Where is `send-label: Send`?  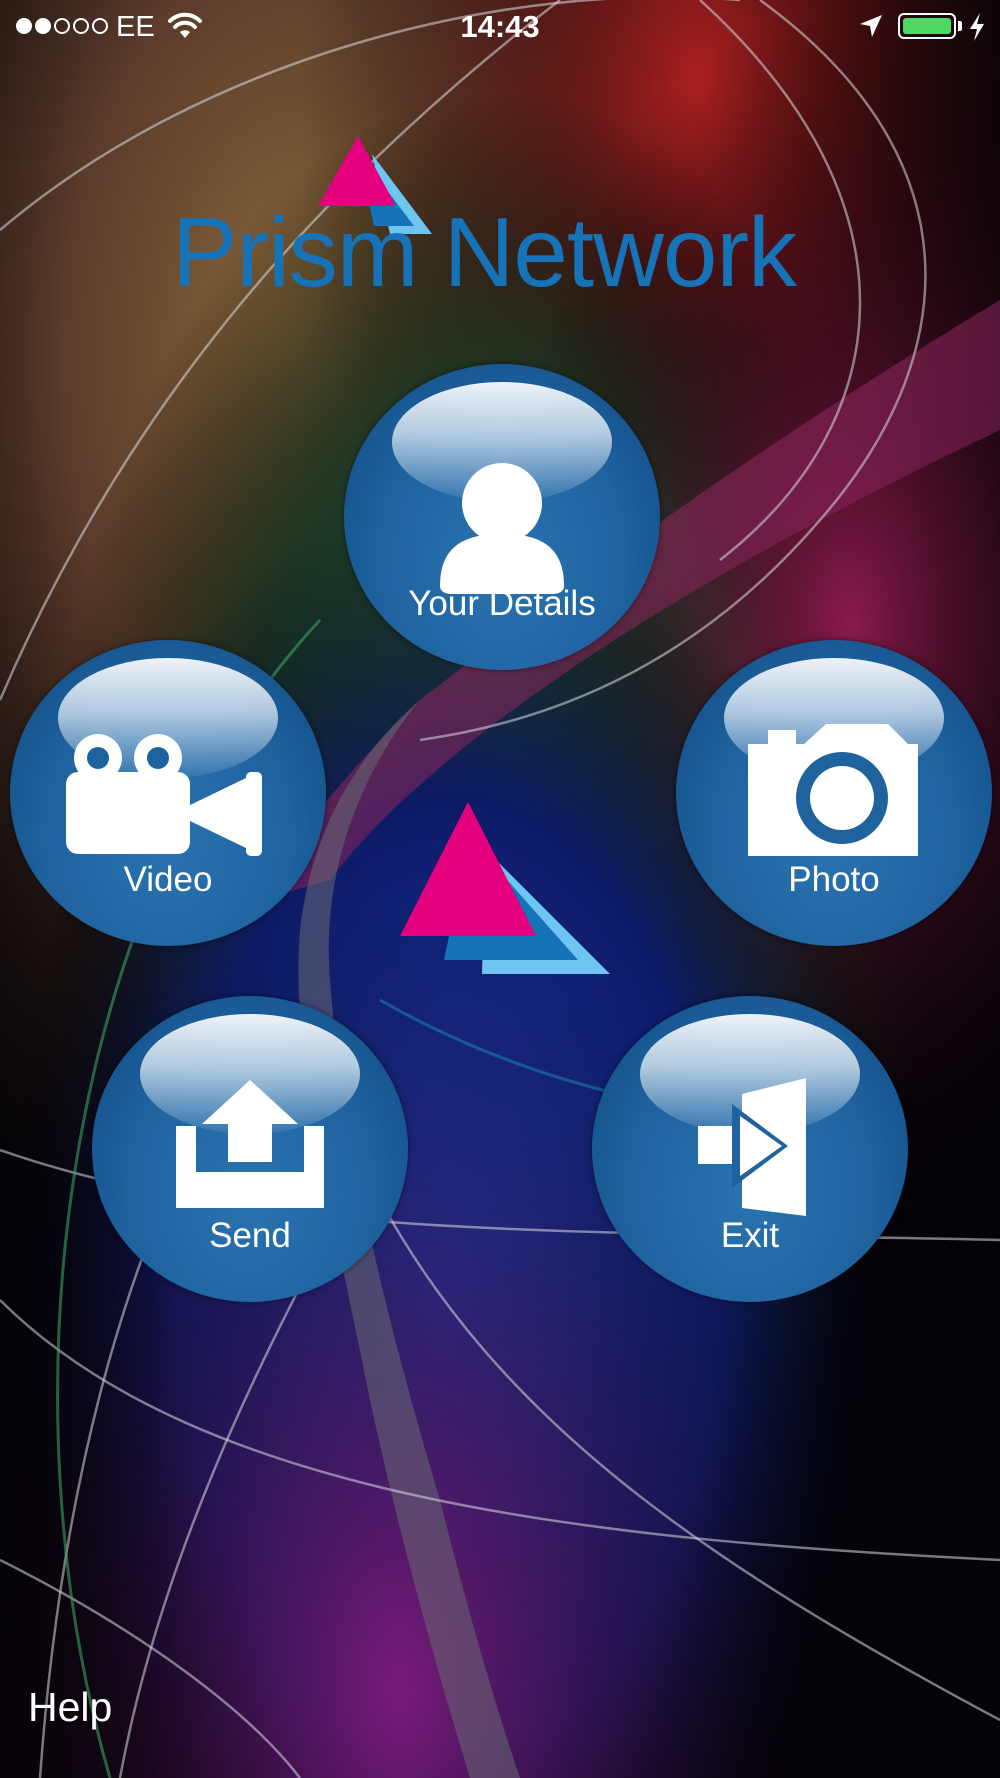 send-label: Send is located at coordinates (250, 1235).